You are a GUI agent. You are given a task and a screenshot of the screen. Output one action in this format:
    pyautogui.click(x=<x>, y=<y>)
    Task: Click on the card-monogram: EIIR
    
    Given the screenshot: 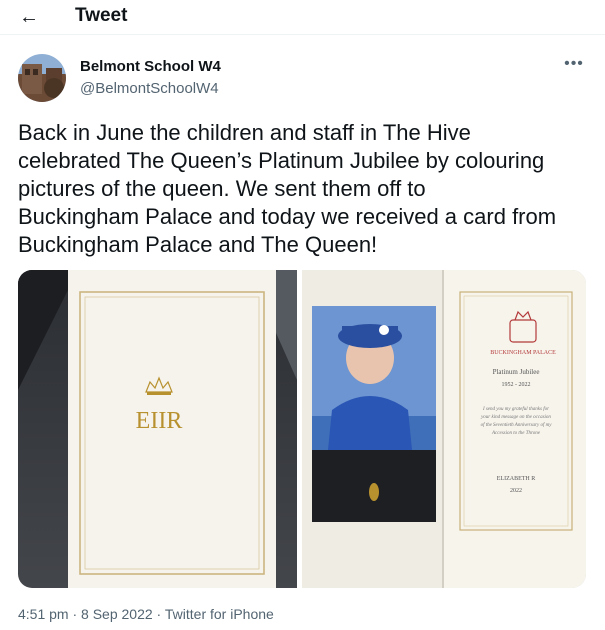 What is the action you would take?
    pyautogui.click(x=159, y=421)
    